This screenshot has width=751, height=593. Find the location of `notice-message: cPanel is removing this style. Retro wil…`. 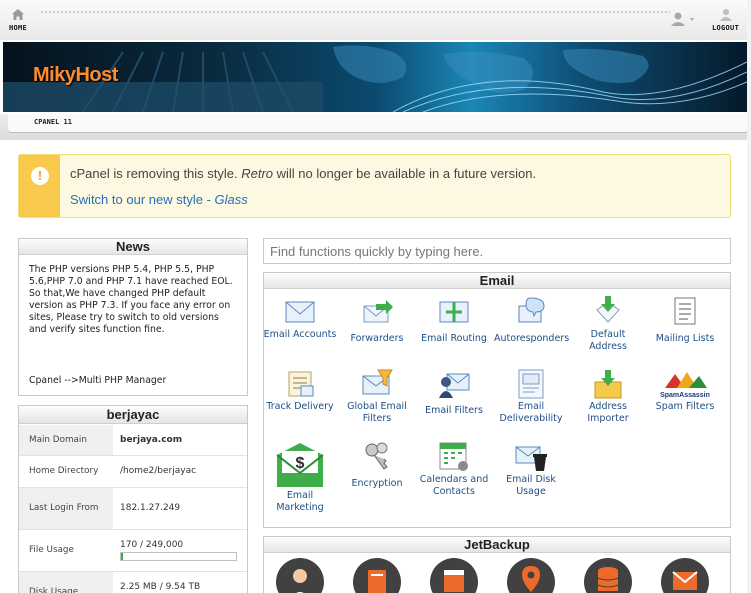

notice-message: cPanel is removing this style. Retro wil… is located at coordinates (303, 173).